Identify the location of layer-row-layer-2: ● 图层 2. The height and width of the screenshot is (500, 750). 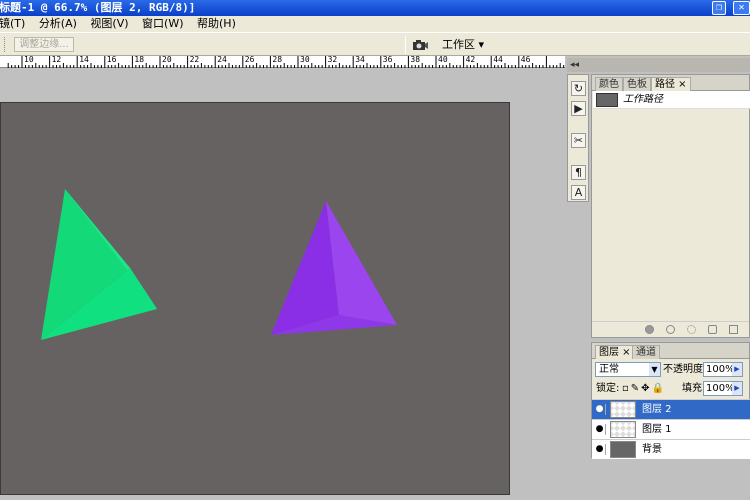
(671, 409).